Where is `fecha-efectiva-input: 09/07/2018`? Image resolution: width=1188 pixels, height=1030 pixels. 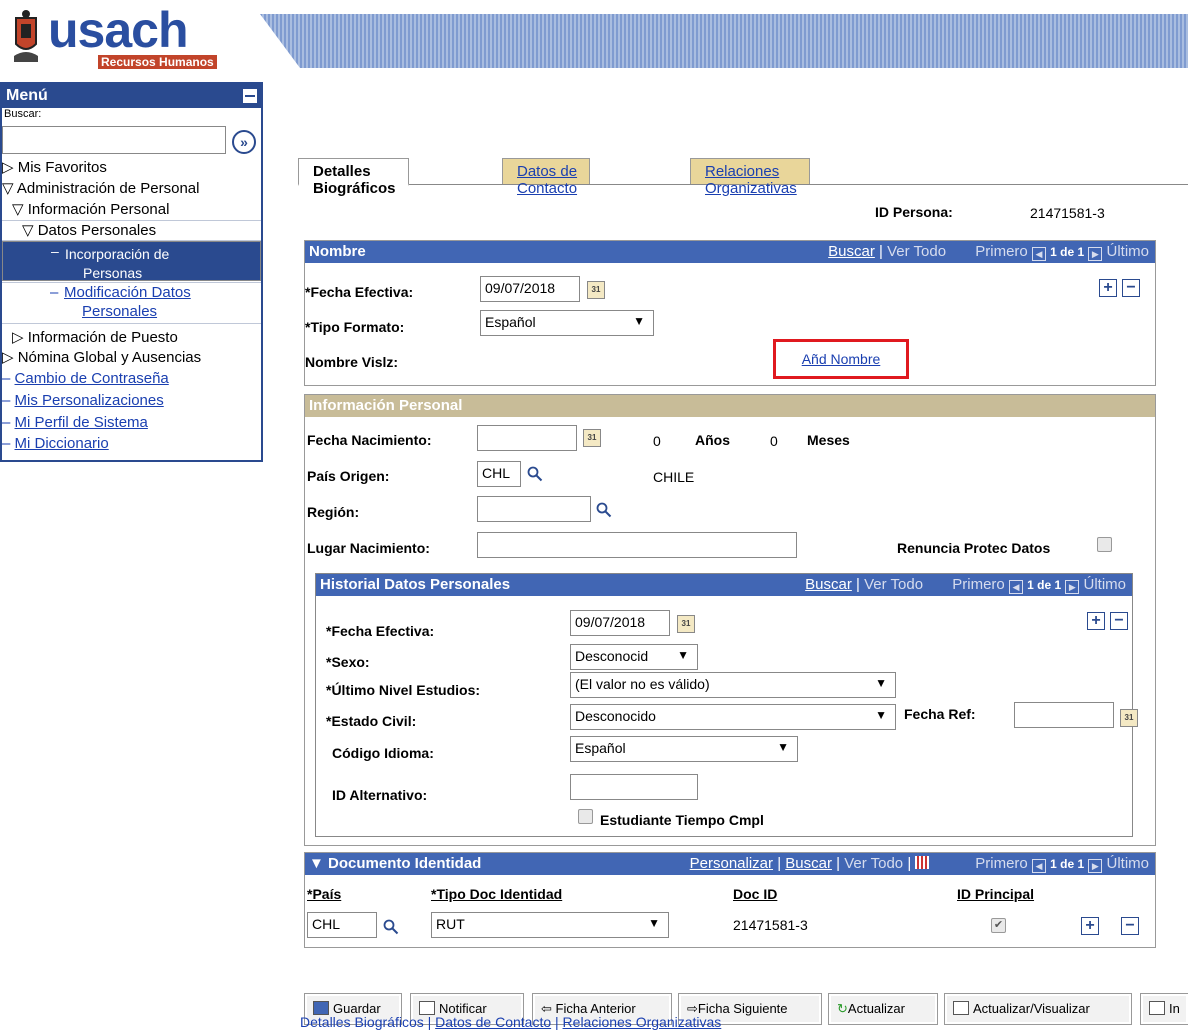
fecha-efectiva-input: 09/07/2018 is located at coordinates (530, 289).